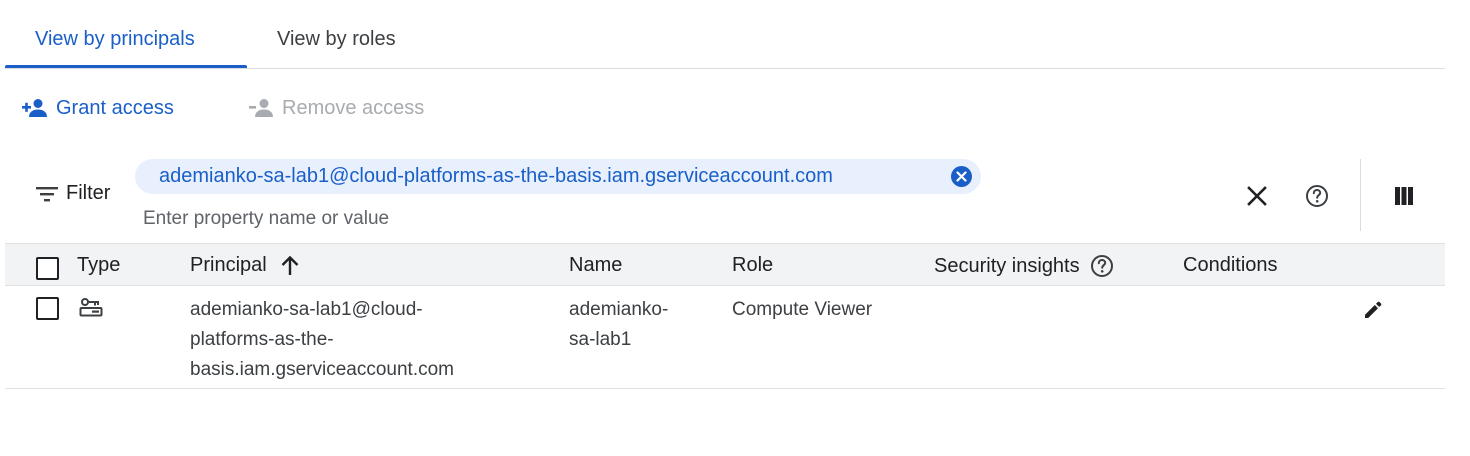 The image size is (1470, 456). What do you see at coordinates (683, 219) in the screenshot?
I see `filter-input` at bounding box center [683, 219].